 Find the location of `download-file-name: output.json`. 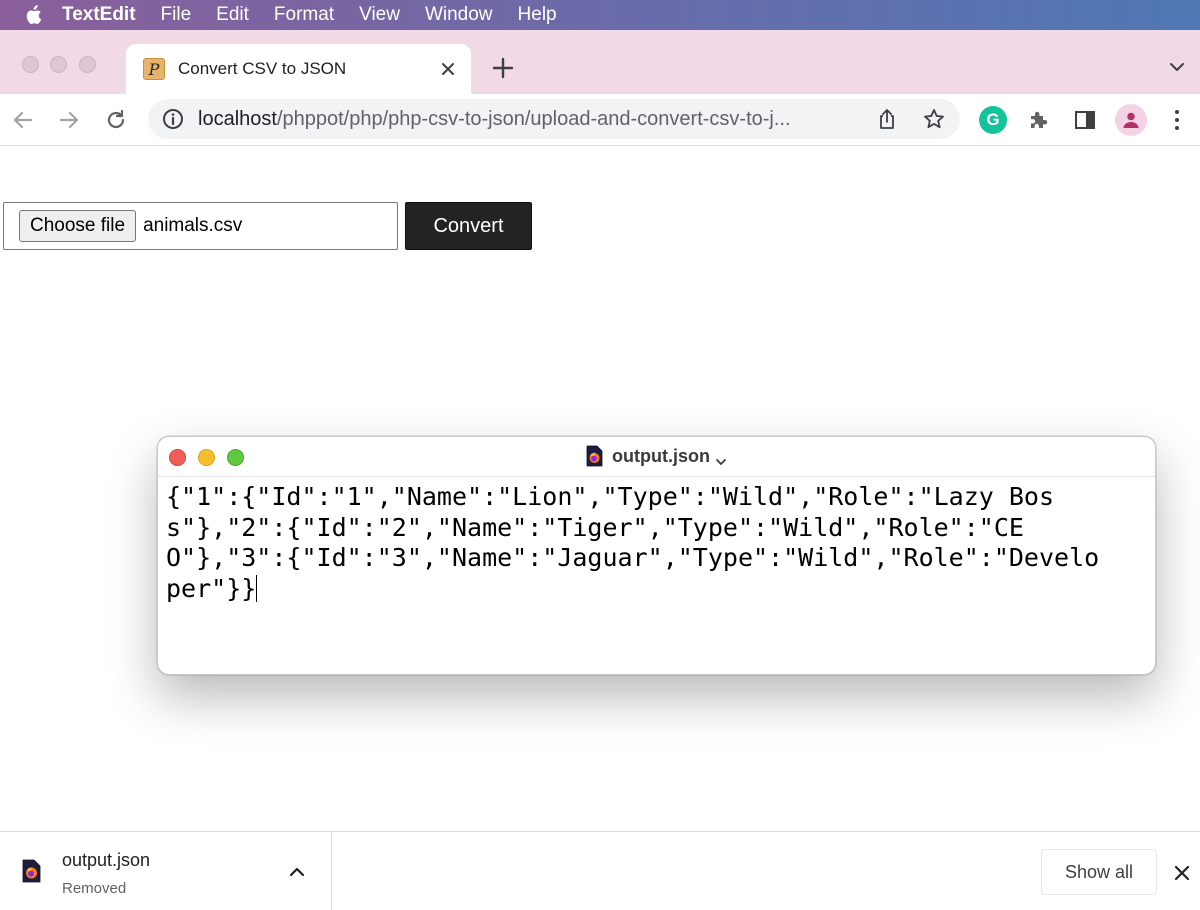

download-file-name: output.json is located at coordinates (106, 860).